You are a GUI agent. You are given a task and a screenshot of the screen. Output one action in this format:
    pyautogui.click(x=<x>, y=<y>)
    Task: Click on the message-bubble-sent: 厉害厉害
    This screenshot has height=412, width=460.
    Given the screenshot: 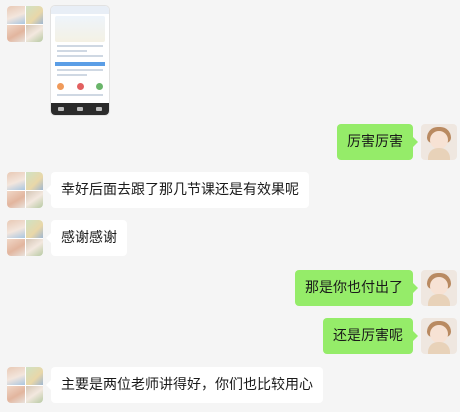 What is the action you would take?
    pyautogui.click(x=377, y=142)
    